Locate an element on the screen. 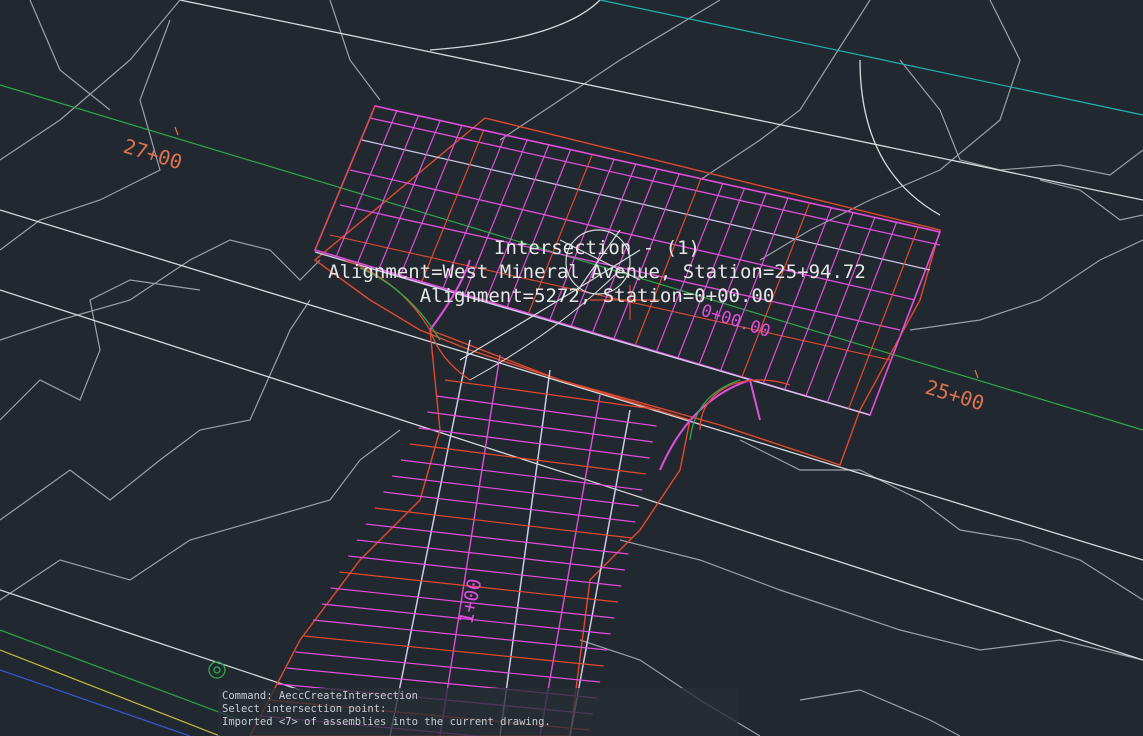 This screenshot has height=736, width=1143. station-label-2500: 25+00 is located at coordinates (955, 395).